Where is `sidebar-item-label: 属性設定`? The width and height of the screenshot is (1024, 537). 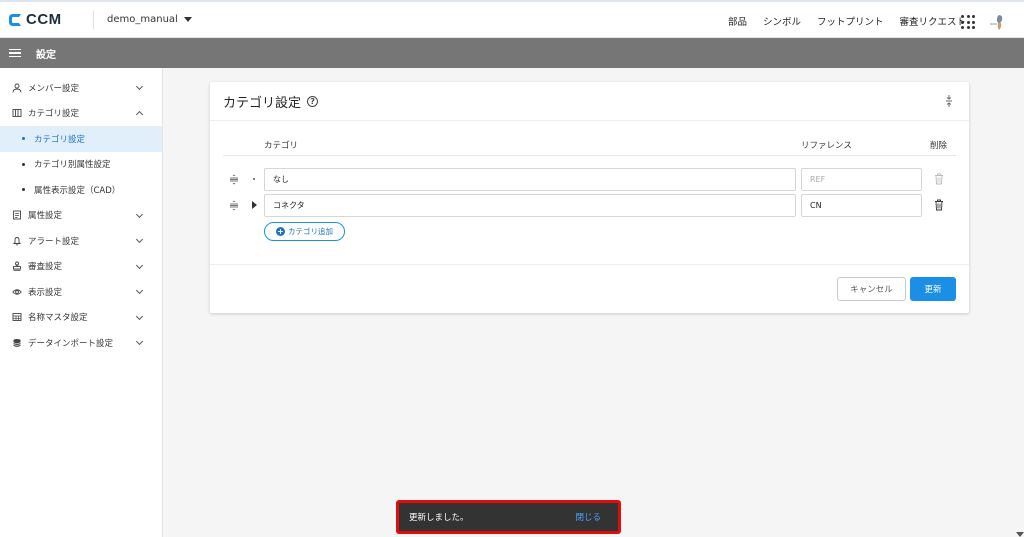
sidebar-item-label: 属性設定 is located at coordinates (45, 216).